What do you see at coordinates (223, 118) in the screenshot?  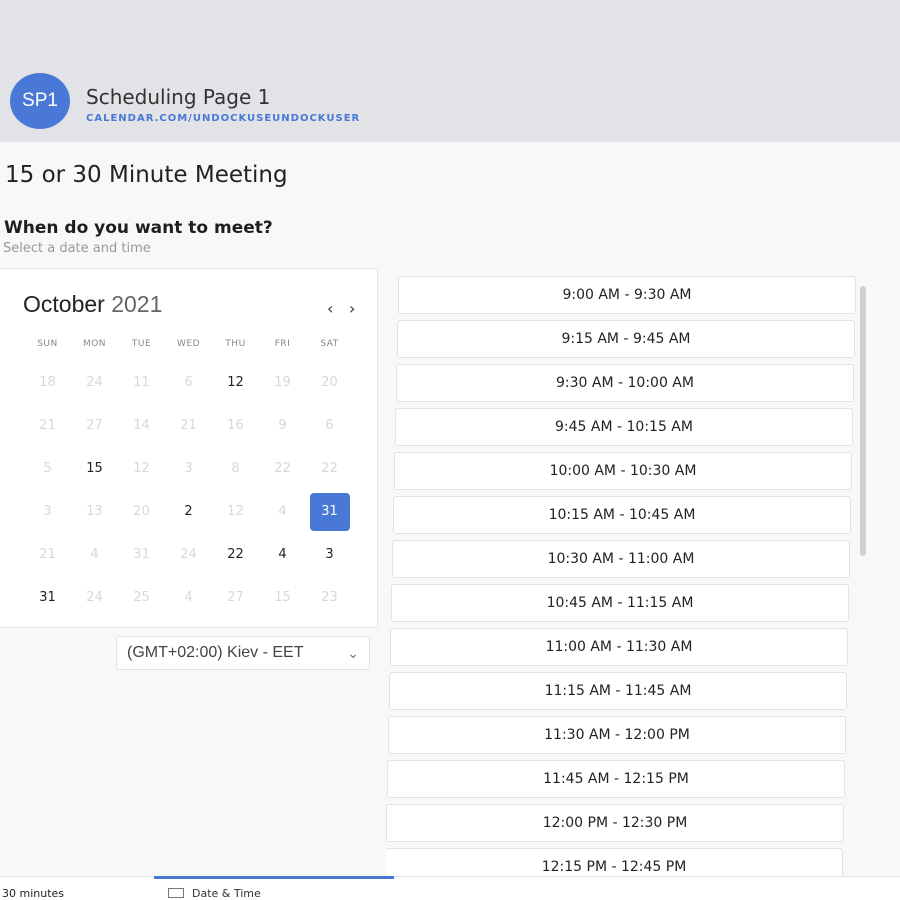 I see `page-url: CALENDAR.COM/UNDOCKUSEUNDOCKUSER` at bounding box center [223, 118].